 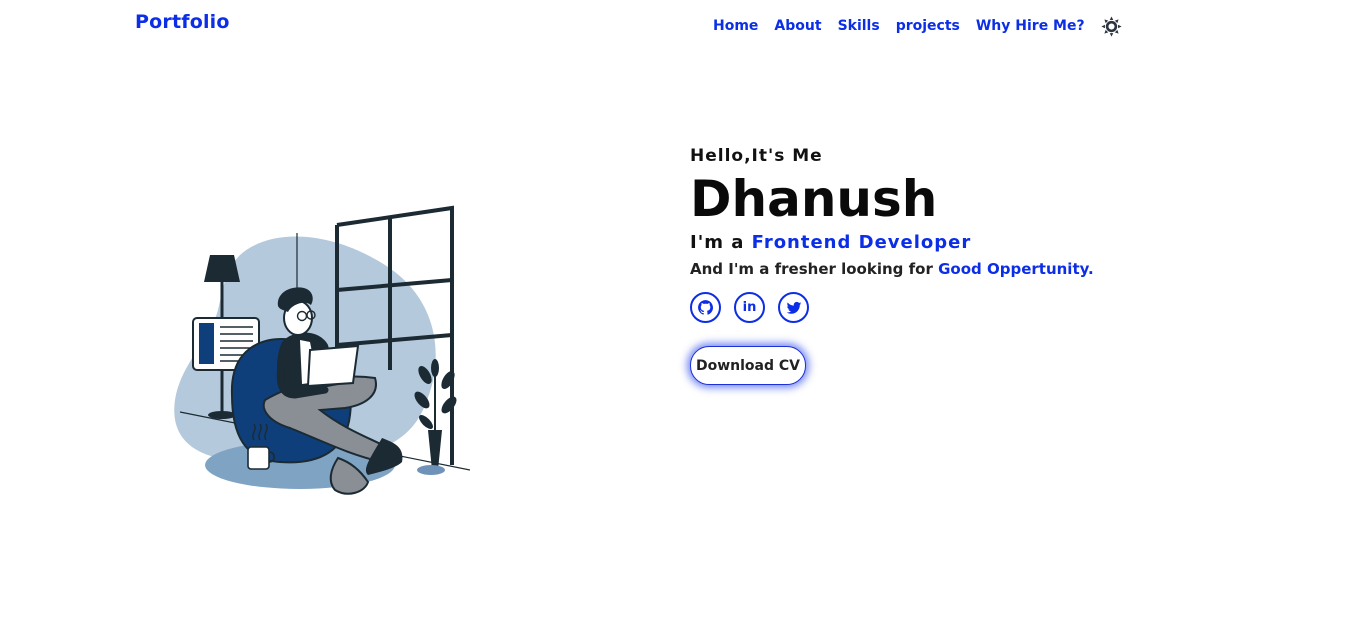 What do you see at coordinates (814, 199) in the screenshot?
I see `hero-name: Dhanush` at bounding box center [814, 199].